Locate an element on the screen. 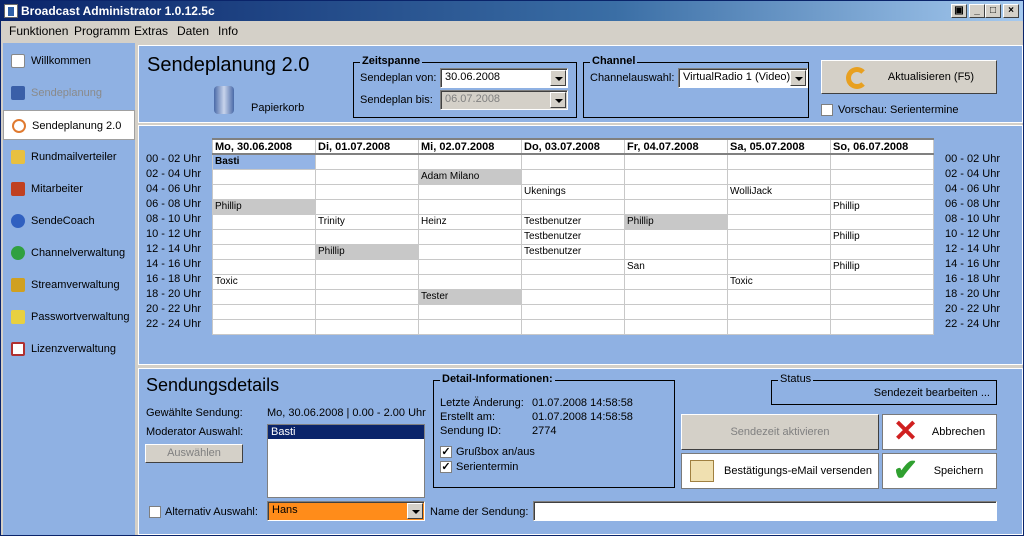 The image size is (1024, 536). save-button: ✔ Speichern is located at coordinates (939, 471).